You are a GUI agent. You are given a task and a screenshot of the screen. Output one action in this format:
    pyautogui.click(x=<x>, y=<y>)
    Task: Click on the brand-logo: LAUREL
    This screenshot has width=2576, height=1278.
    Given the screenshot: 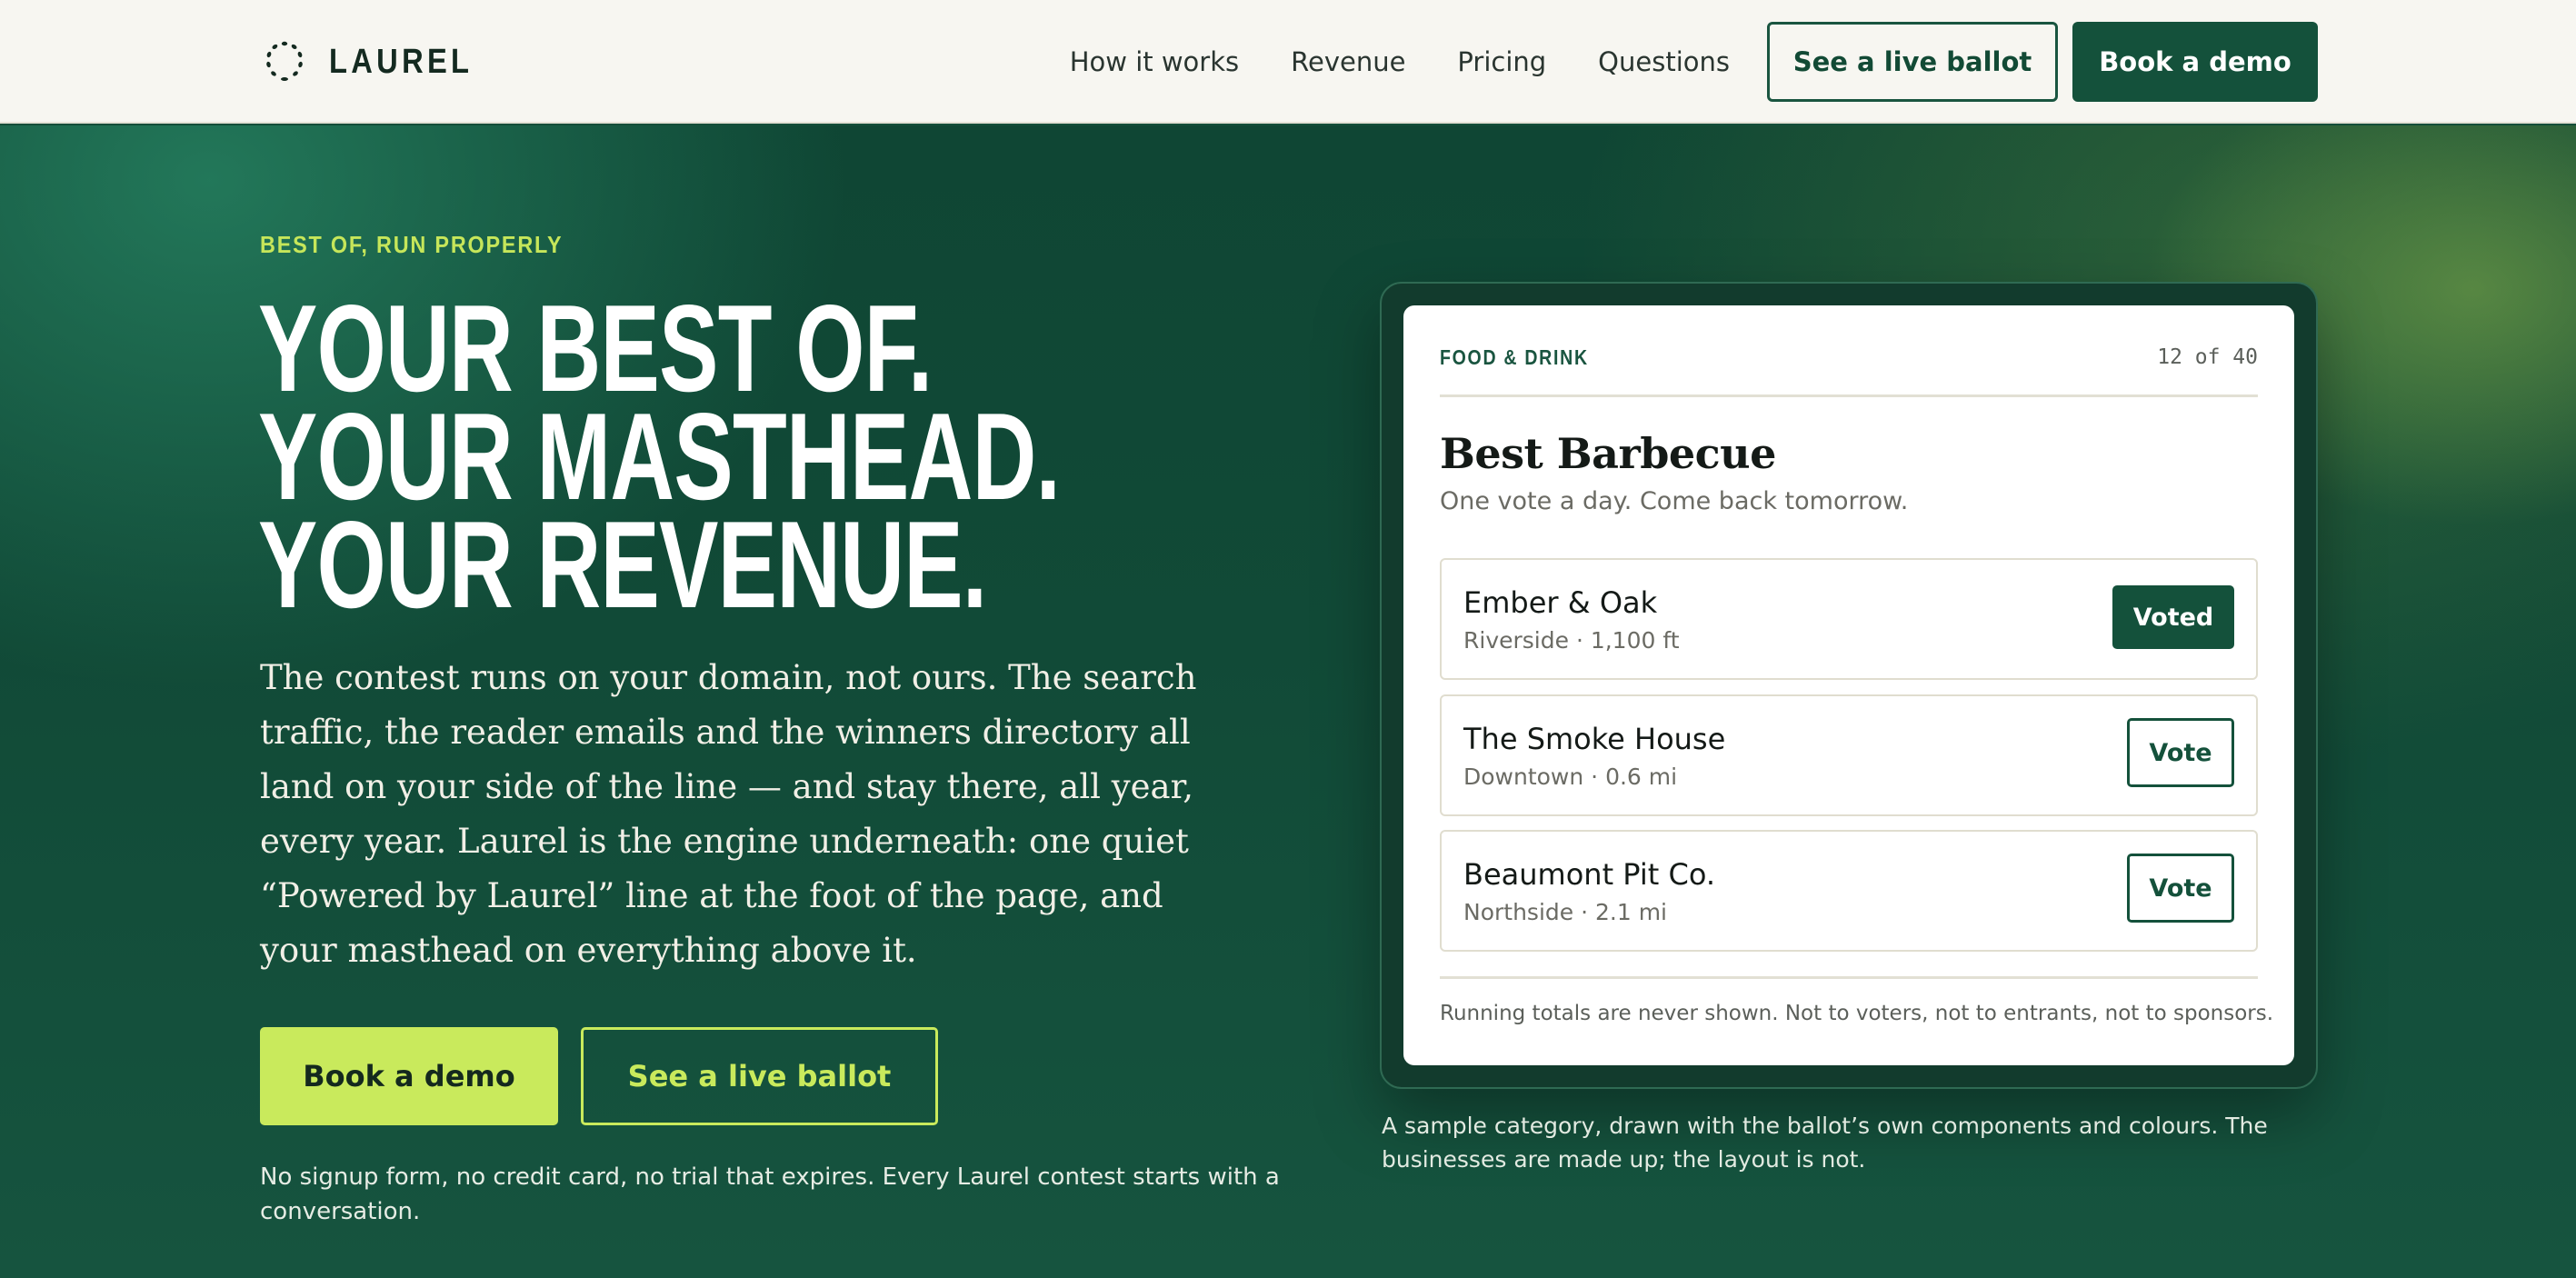 What is the action you would take?
    pyautogui.click(x=379, y=62)
    